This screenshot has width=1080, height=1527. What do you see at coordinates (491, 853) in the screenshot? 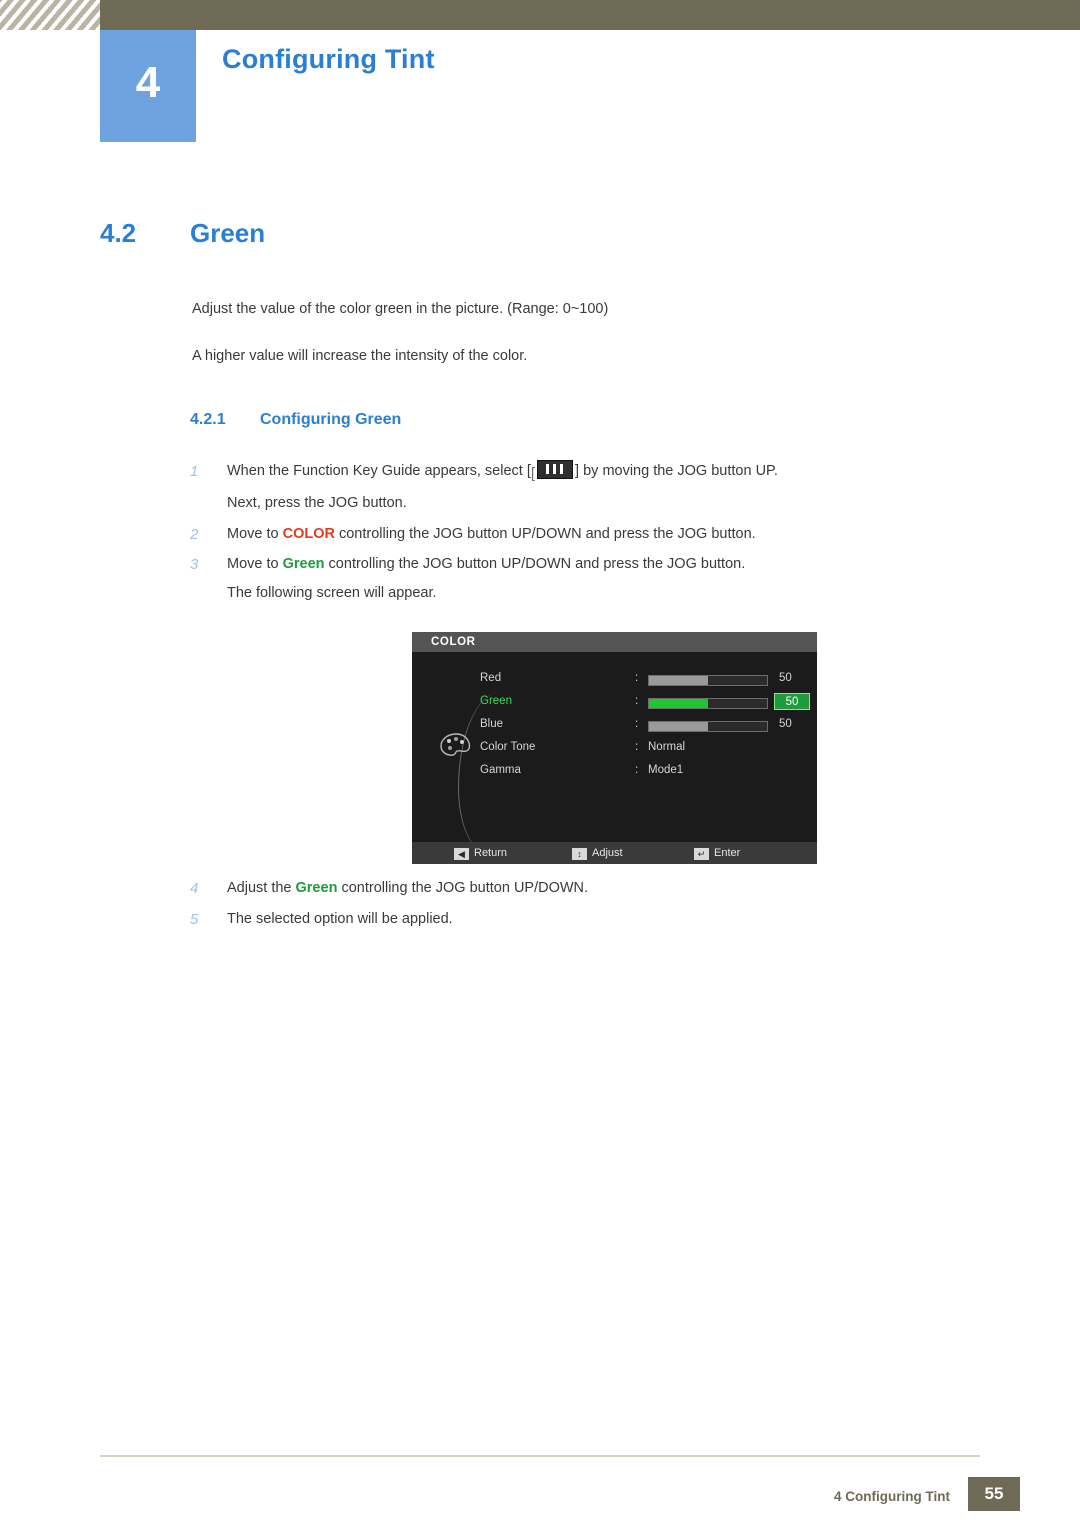
I see `osd-return-label: Return` at bounding box center [491, 853].